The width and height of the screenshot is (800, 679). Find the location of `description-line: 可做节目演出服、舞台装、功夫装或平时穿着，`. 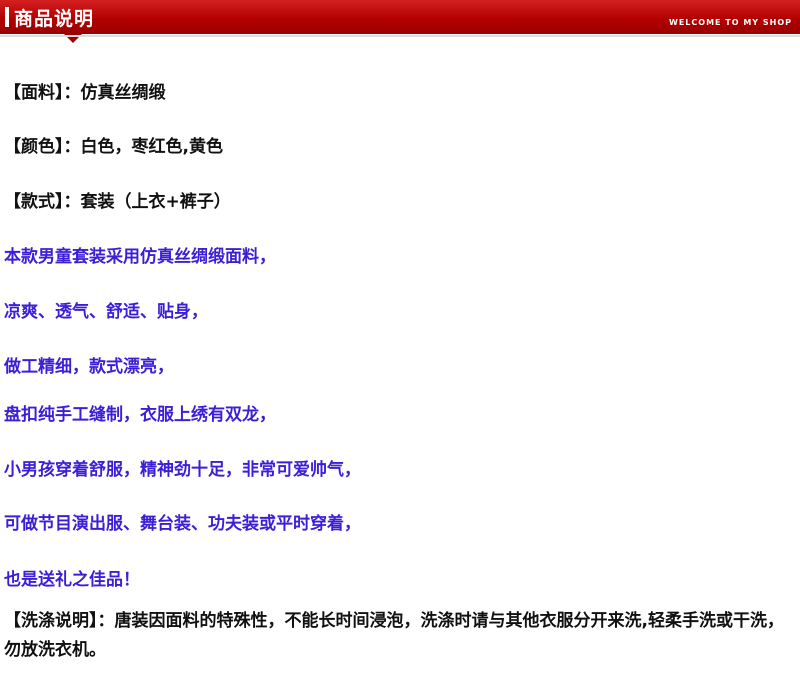

description-line: 可做节目演出服、舞台装、功夫装或平时穿着， is located at coordinates (182, 524).